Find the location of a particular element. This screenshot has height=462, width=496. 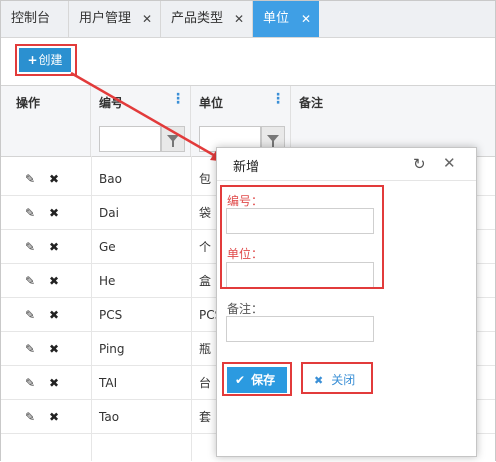

close-icon: ✕ is located at coordinates (449, 163).